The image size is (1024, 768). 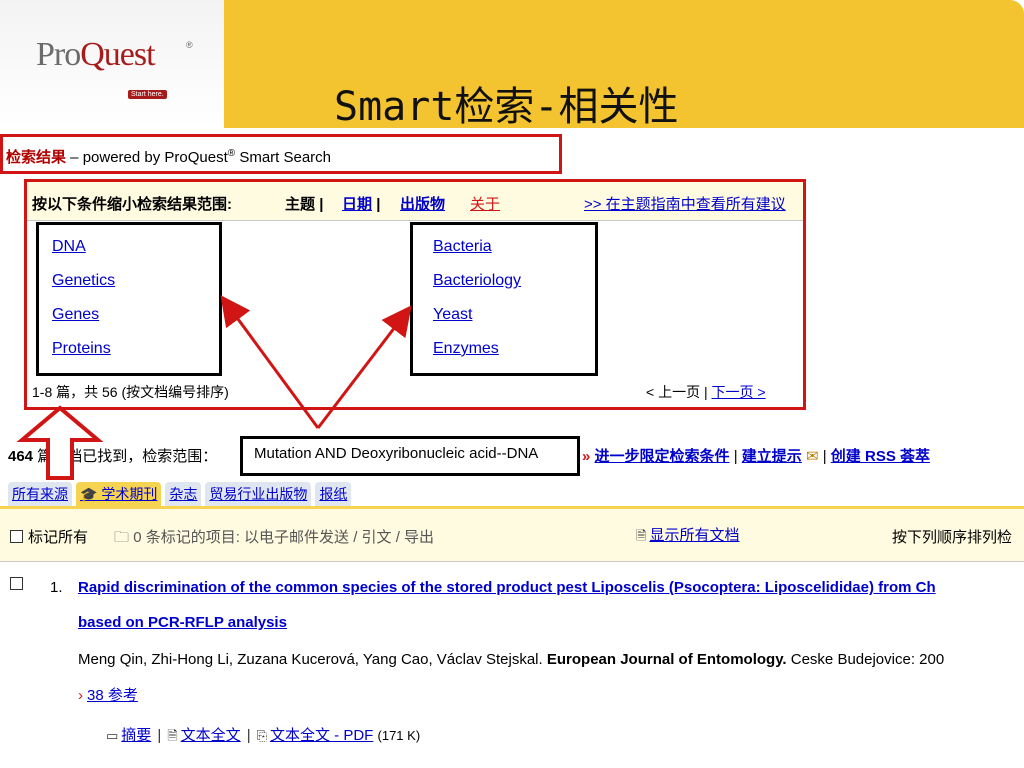 I want to click on annotation-arrows, so click(x=214, y=387).